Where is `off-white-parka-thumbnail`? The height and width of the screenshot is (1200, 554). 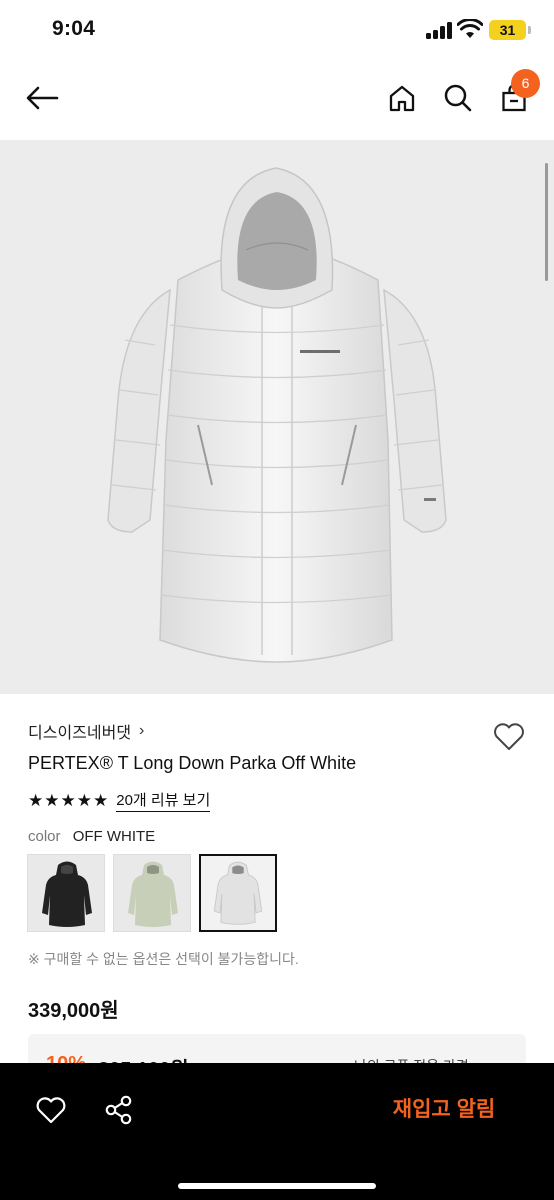 off-white-parka-thumbnail is located at coordinates (238, 893).